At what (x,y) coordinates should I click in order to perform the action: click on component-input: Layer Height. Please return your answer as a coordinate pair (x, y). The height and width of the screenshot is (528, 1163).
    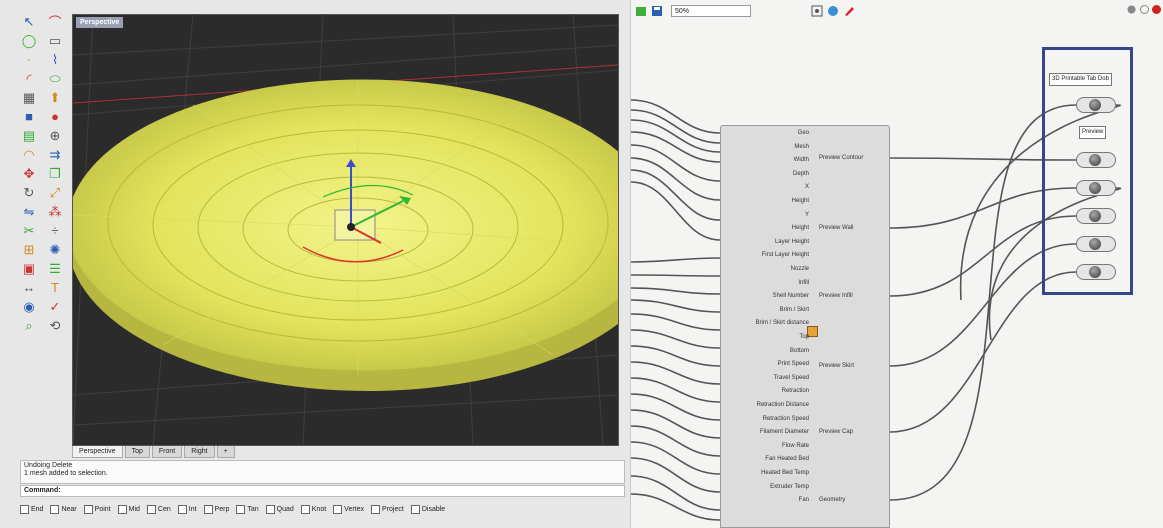
    Looking at the image, I should click on (792, 242).